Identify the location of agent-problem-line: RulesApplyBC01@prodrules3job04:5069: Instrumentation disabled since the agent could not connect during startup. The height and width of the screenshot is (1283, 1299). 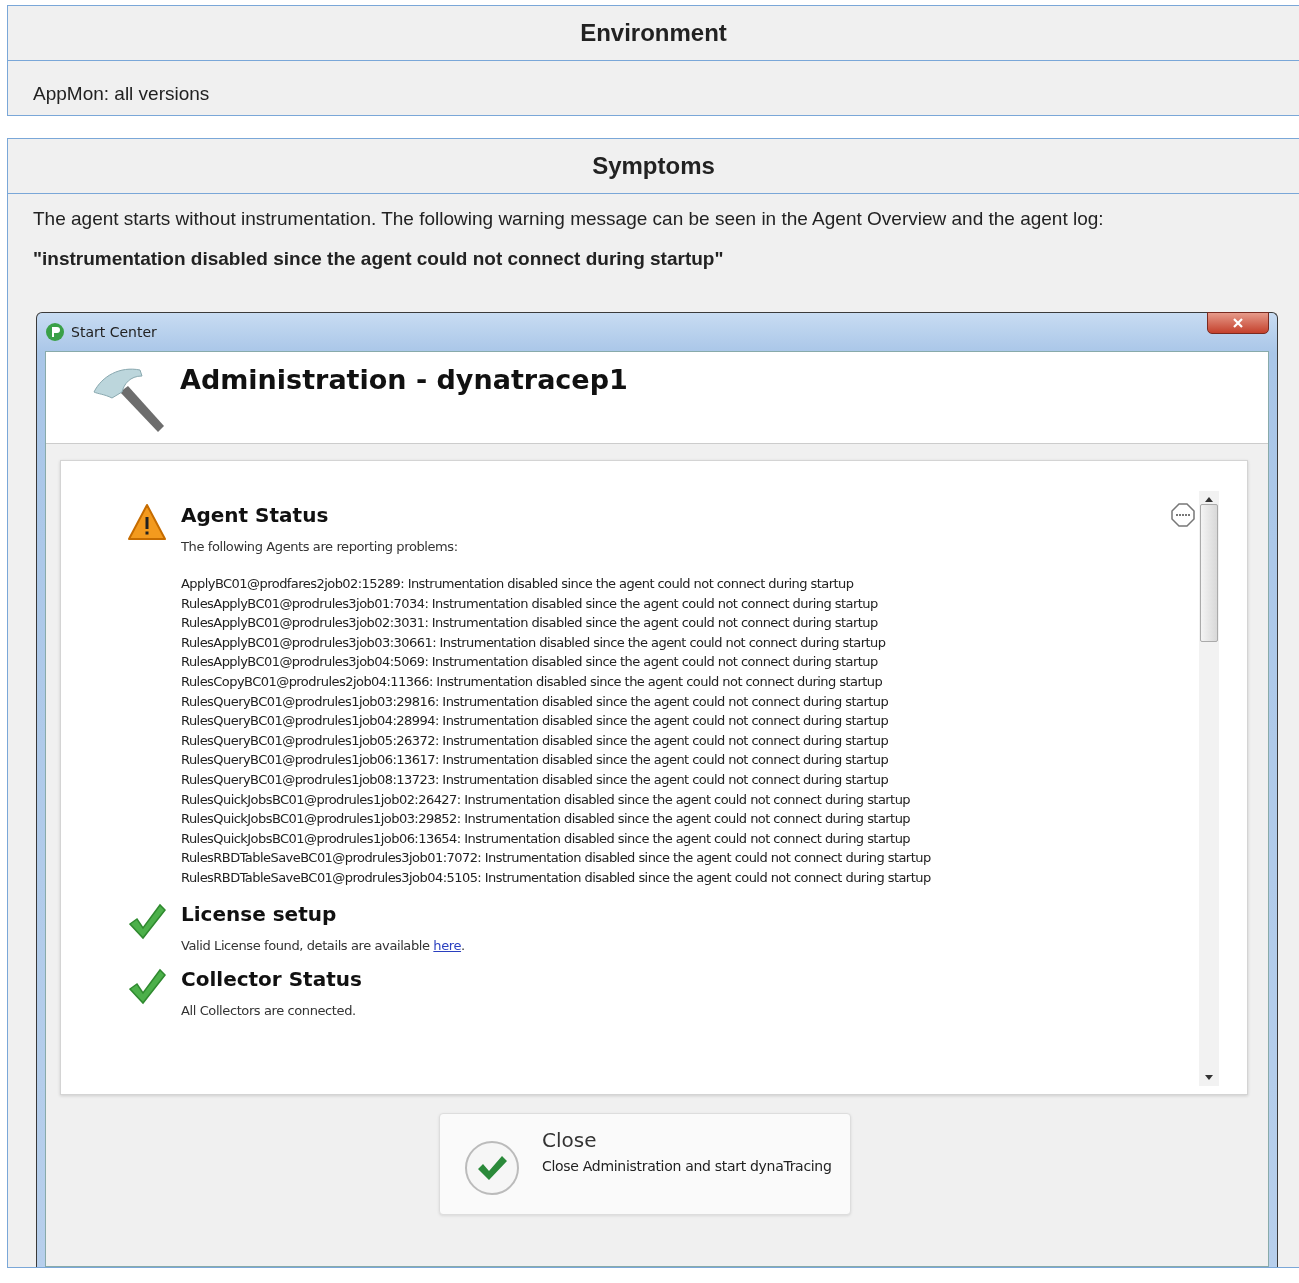
(530, 662).